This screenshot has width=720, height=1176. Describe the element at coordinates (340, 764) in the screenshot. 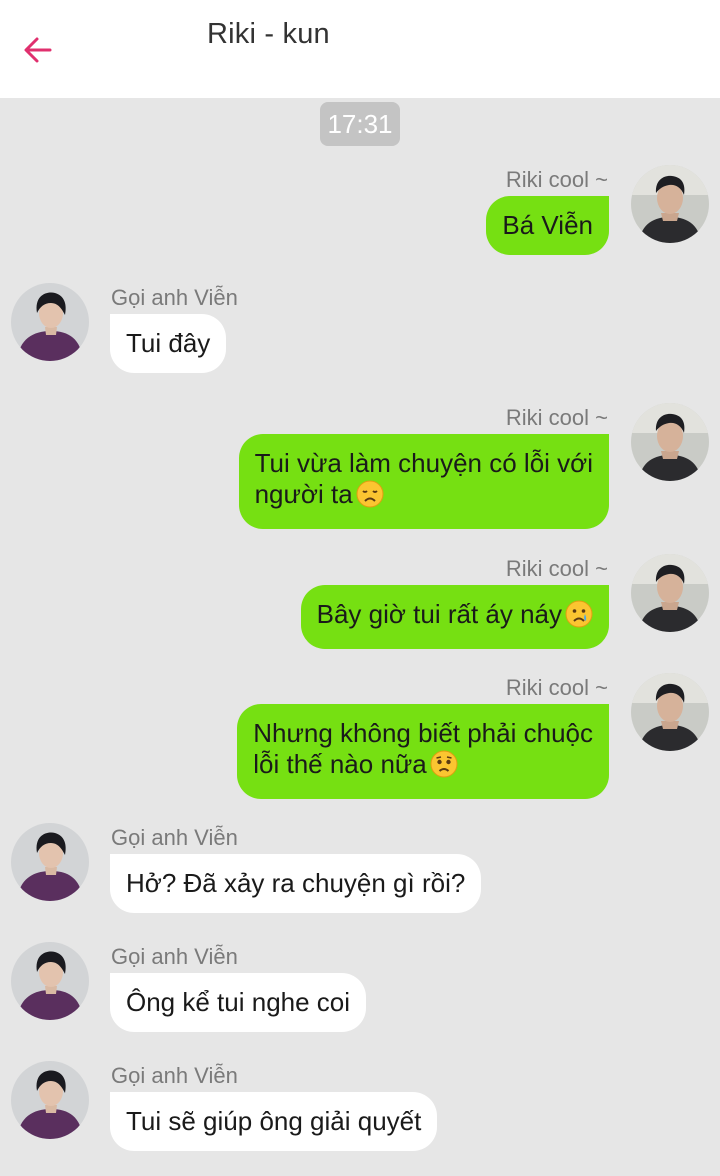

I see `message-text-line: lỗi thế nào nữa` at that location.